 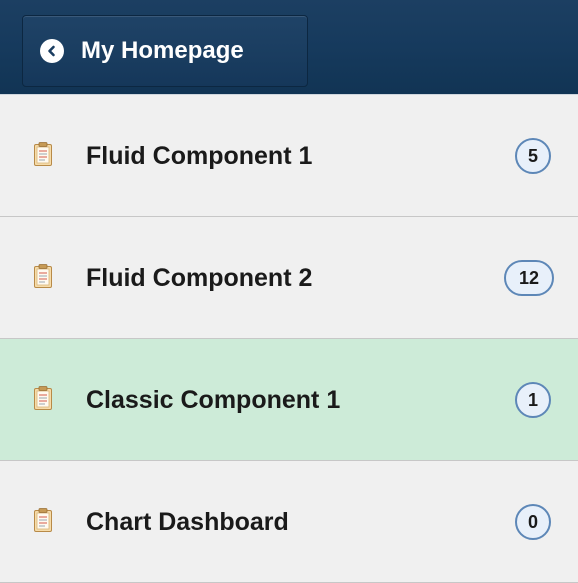 What do you see at coordinates (213, 400) in the screenshot?
I see `list-item-label: Classic Component 1` at bounding box center [213, 400].